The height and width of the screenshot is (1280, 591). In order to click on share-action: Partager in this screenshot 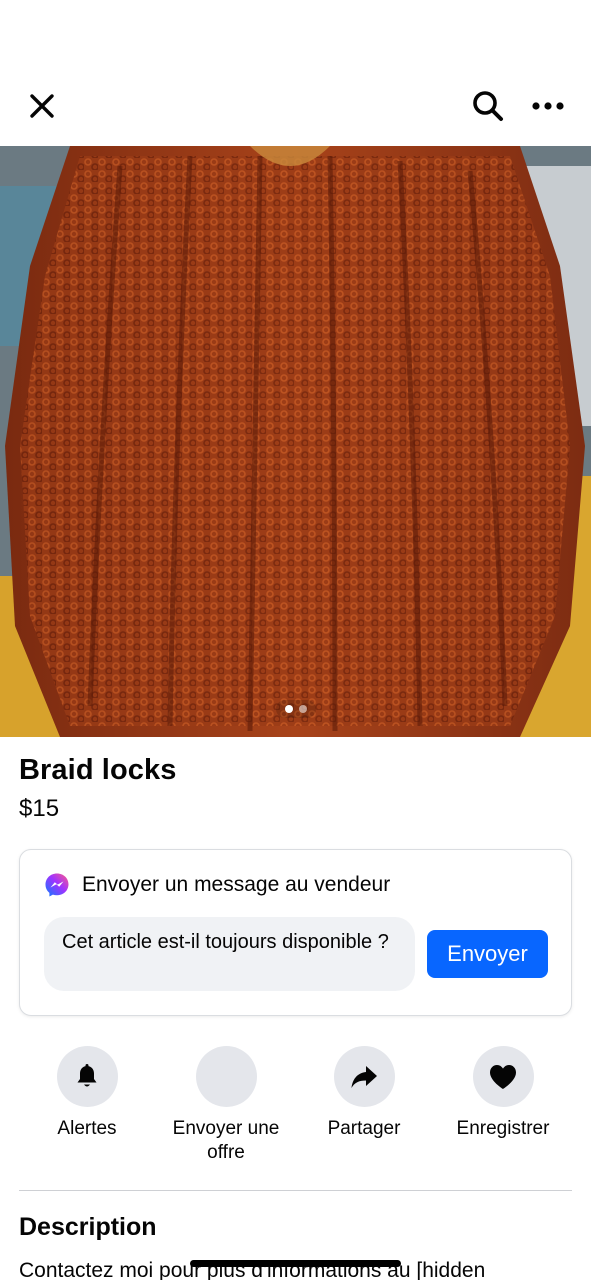, I will do `click(364, 1093)`.